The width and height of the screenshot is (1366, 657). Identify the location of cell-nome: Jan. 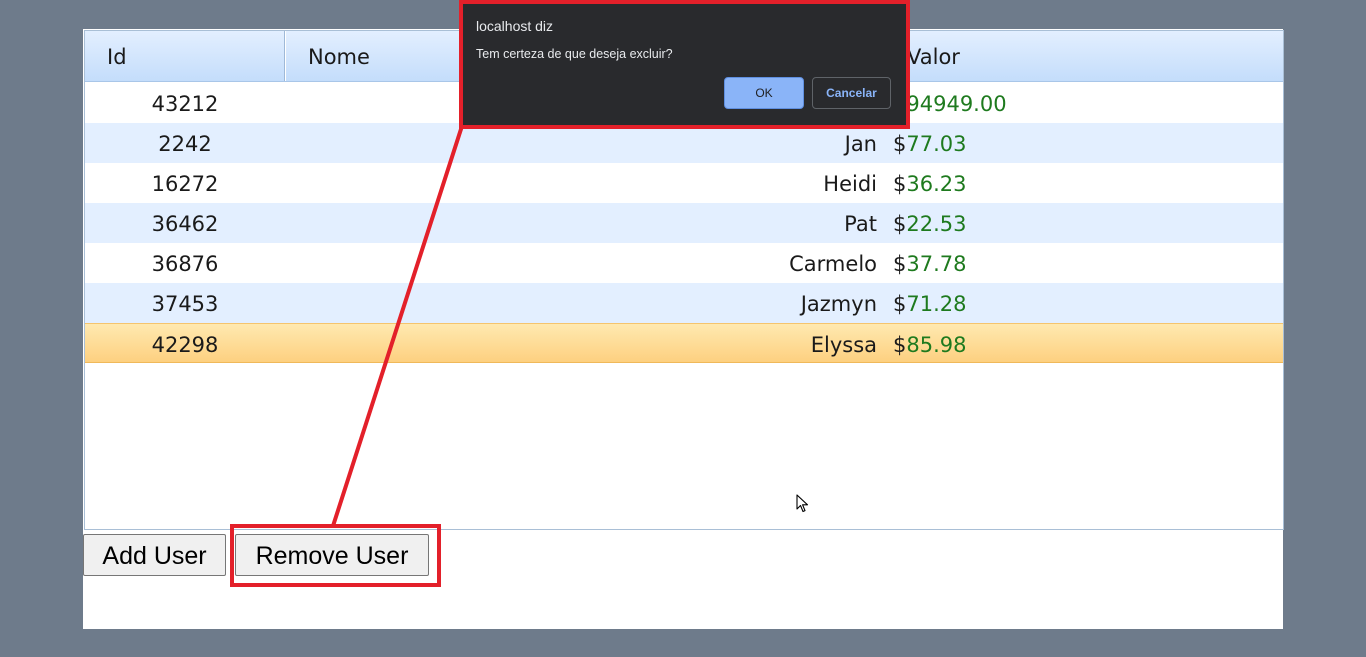
(860, 144).